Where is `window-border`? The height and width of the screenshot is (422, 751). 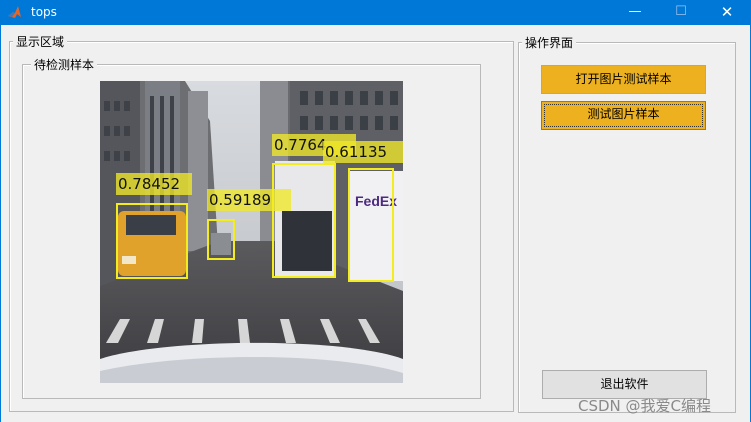 window-border is located at coordinates (0, 223).